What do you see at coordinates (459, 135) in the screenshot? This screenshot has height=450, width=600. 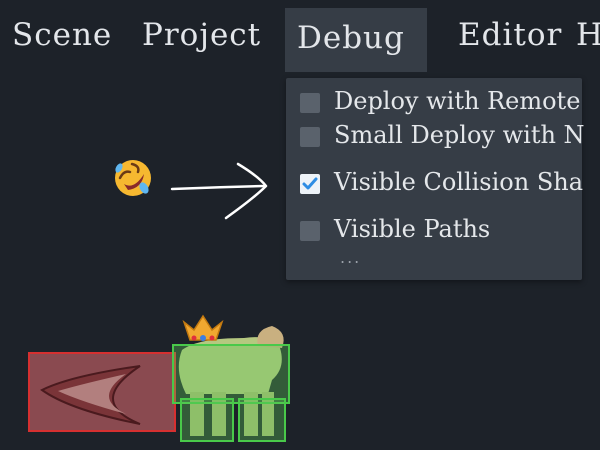 I see `option-label: Small Deploy with N` at bounding box center [459, 135].